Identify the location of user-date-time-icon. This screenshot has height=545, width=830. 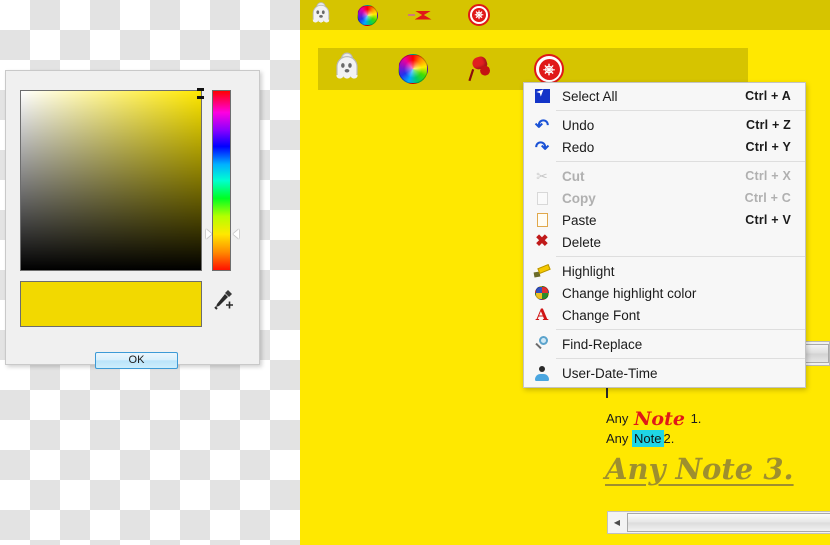
(542, 373).